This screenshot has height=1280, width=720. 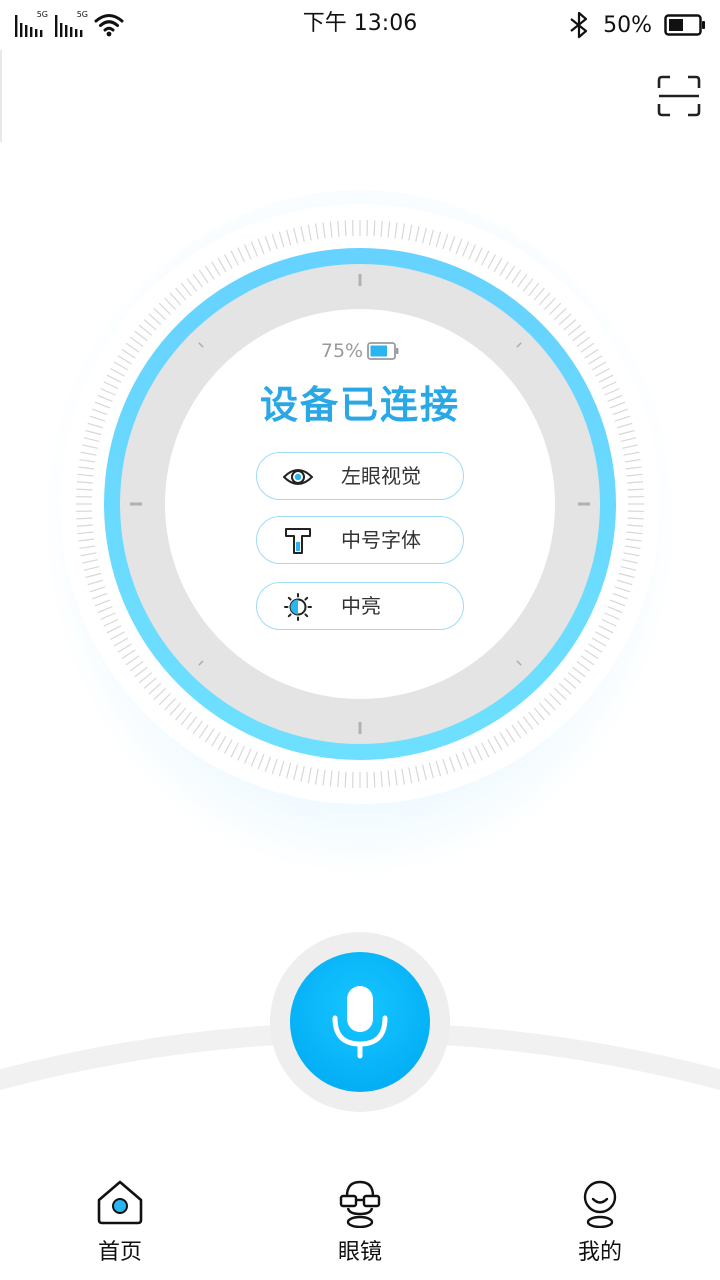 I want to click on font-size-button: 中号字体, so click(x=360, y=540).